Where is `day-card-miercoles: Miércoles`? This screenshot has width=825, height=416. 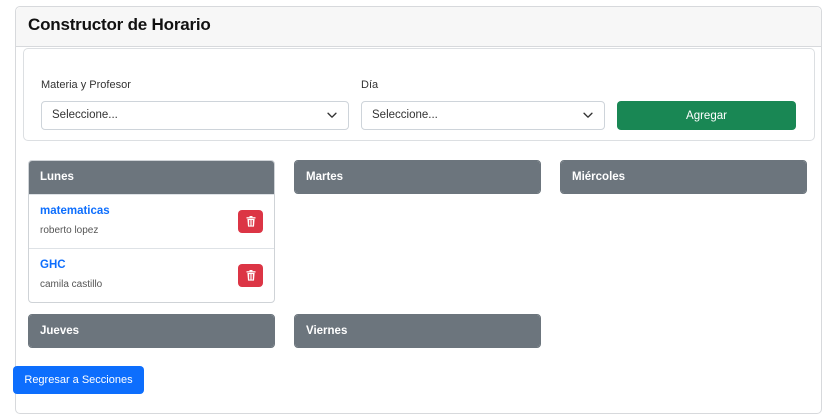
day-card-miercoles: Miércoles is located at coordinates (683, 177).